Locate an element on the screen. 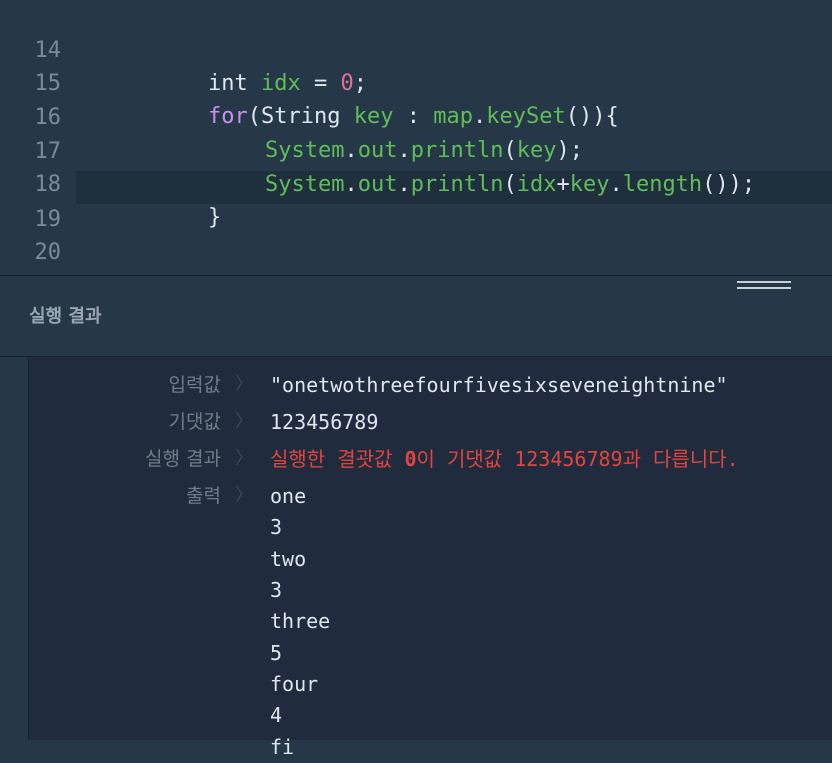 The image size is (832, 763). code-line-16: 16 System.out.println(key); is located at coordinates (291, 115).